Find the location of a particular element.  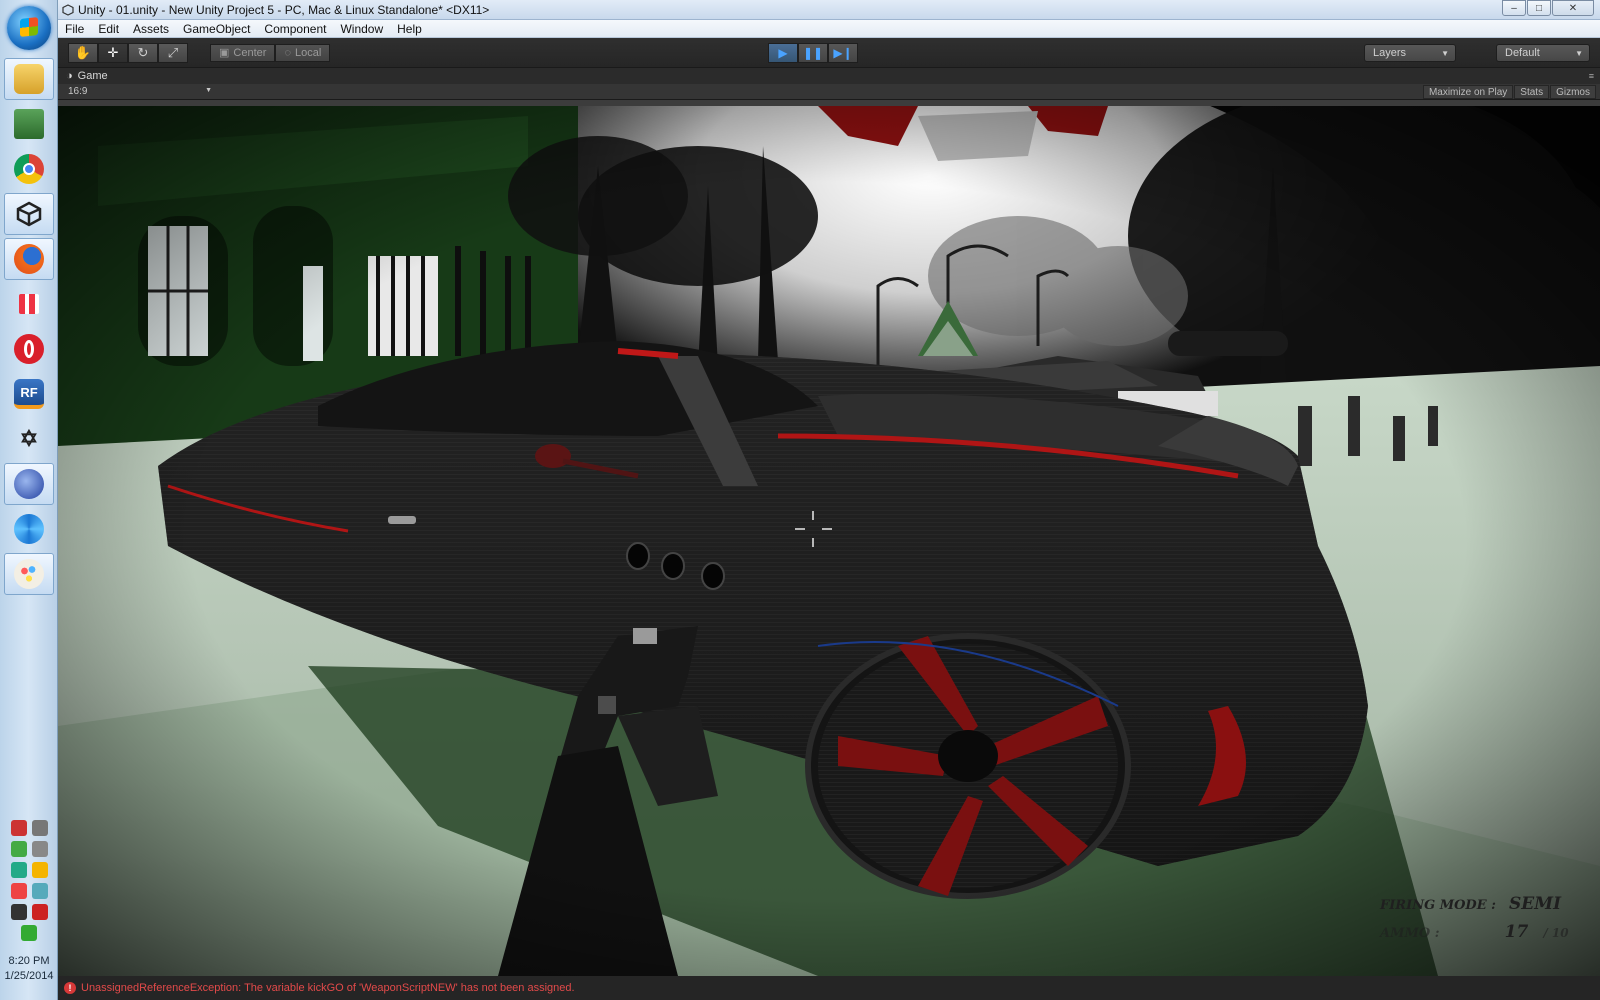

hud-ammo: AMMO : 17 / 10 is located at coordinates (1474, 932).